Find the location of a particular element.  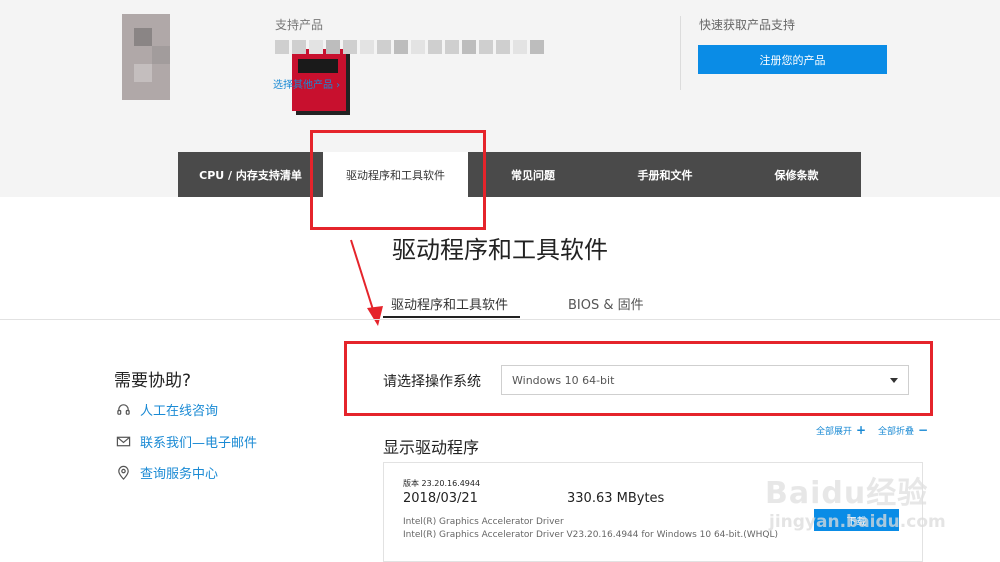

minus-icon: − is located at coordinates (923, 430).